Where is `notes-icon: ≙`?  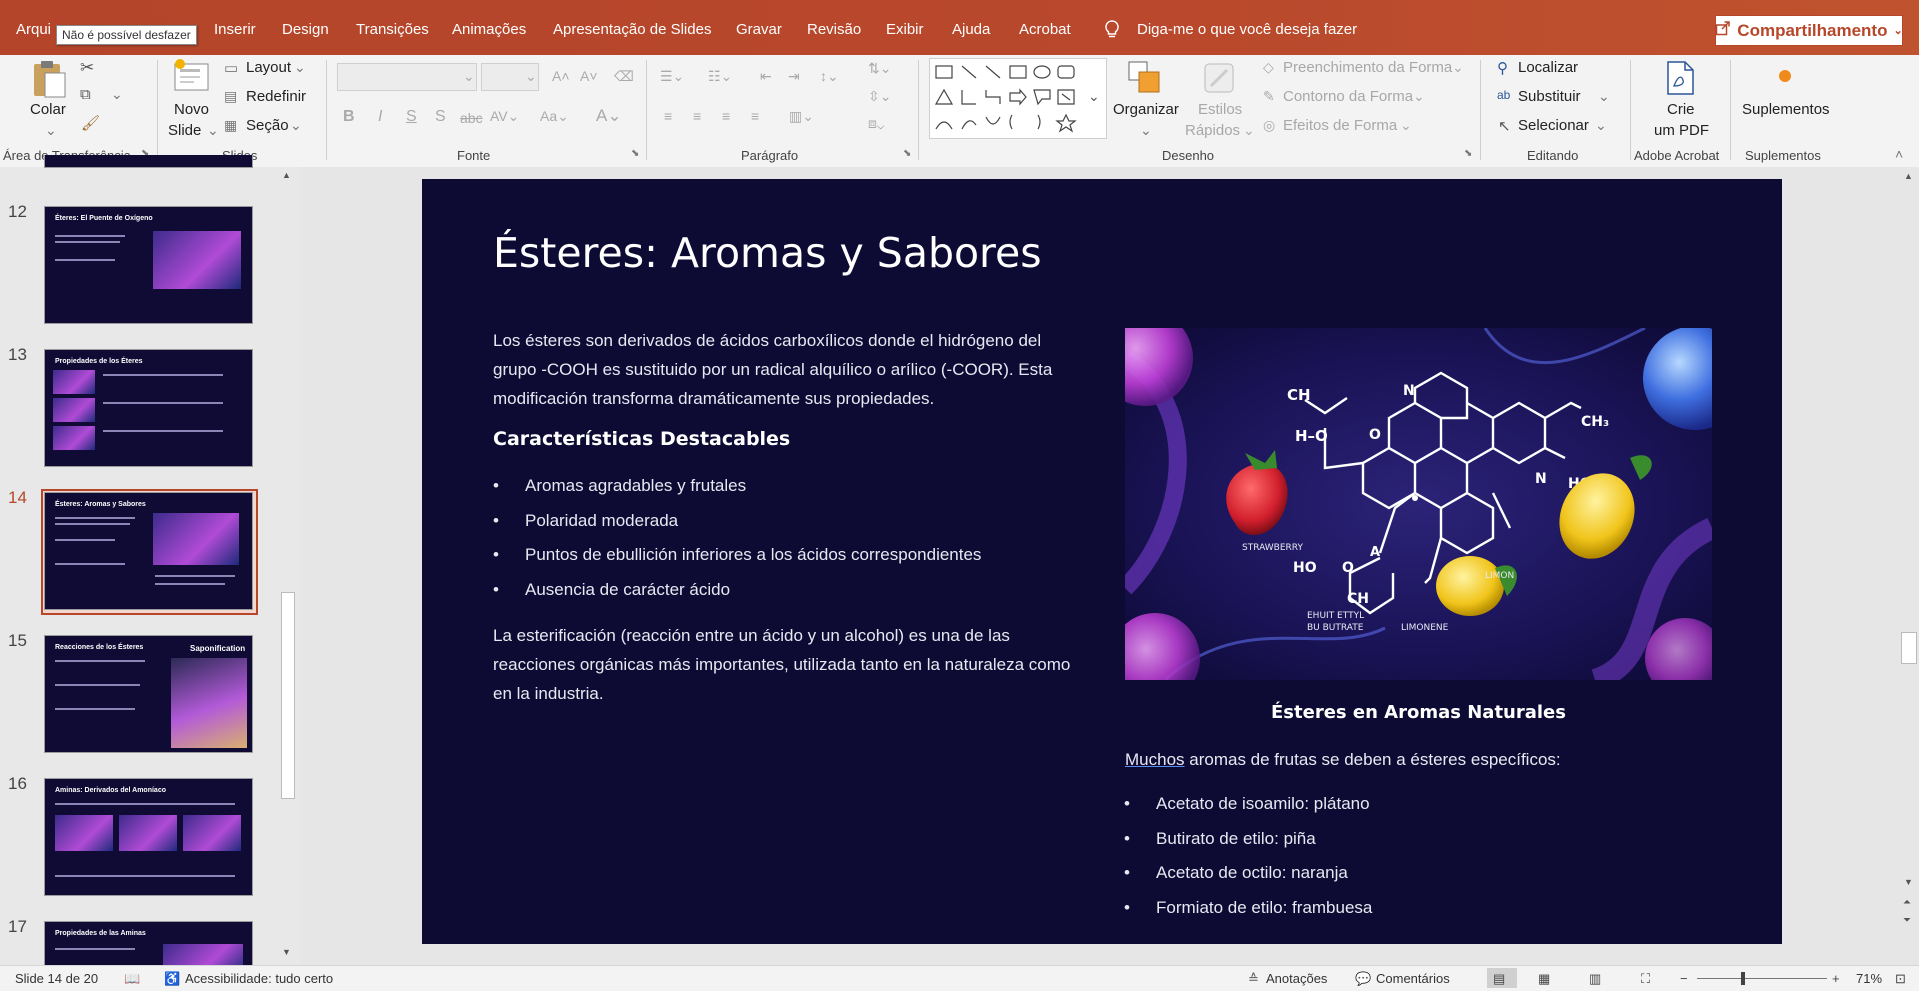 notes-icon: ≙ is located at coordinates (1253, 979).